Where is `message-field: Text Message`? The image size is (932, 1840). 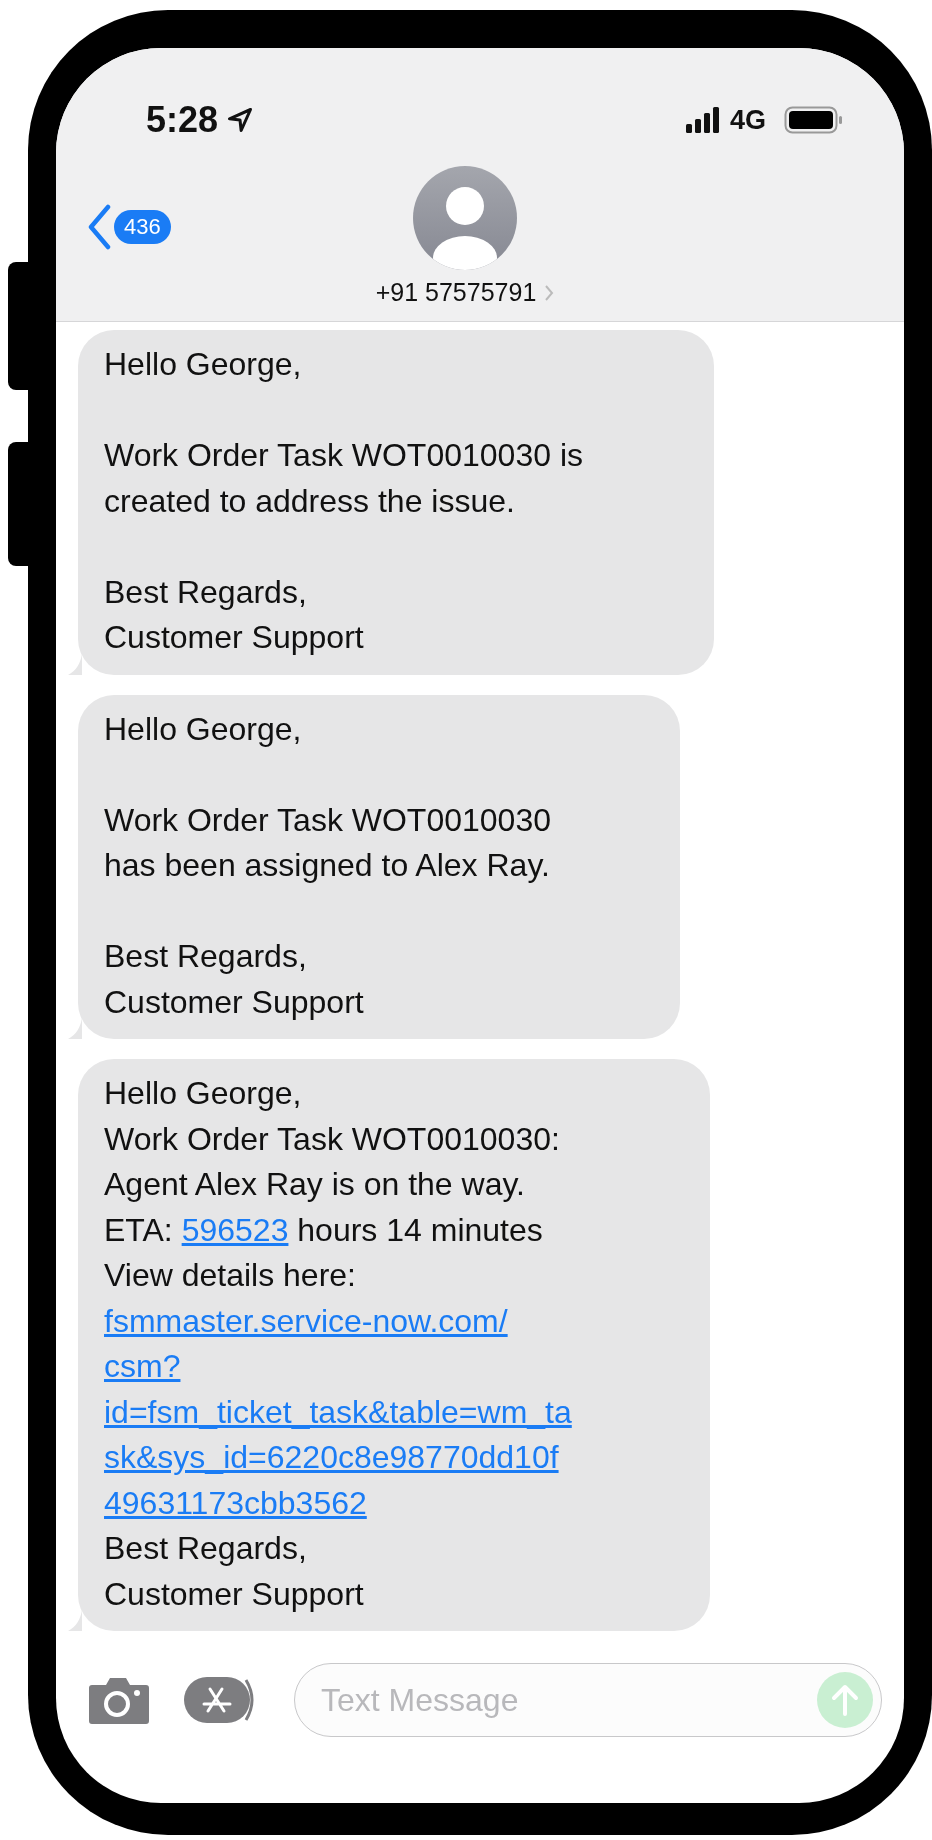 message-field: Text Message is located at coordinates (568, 1700).